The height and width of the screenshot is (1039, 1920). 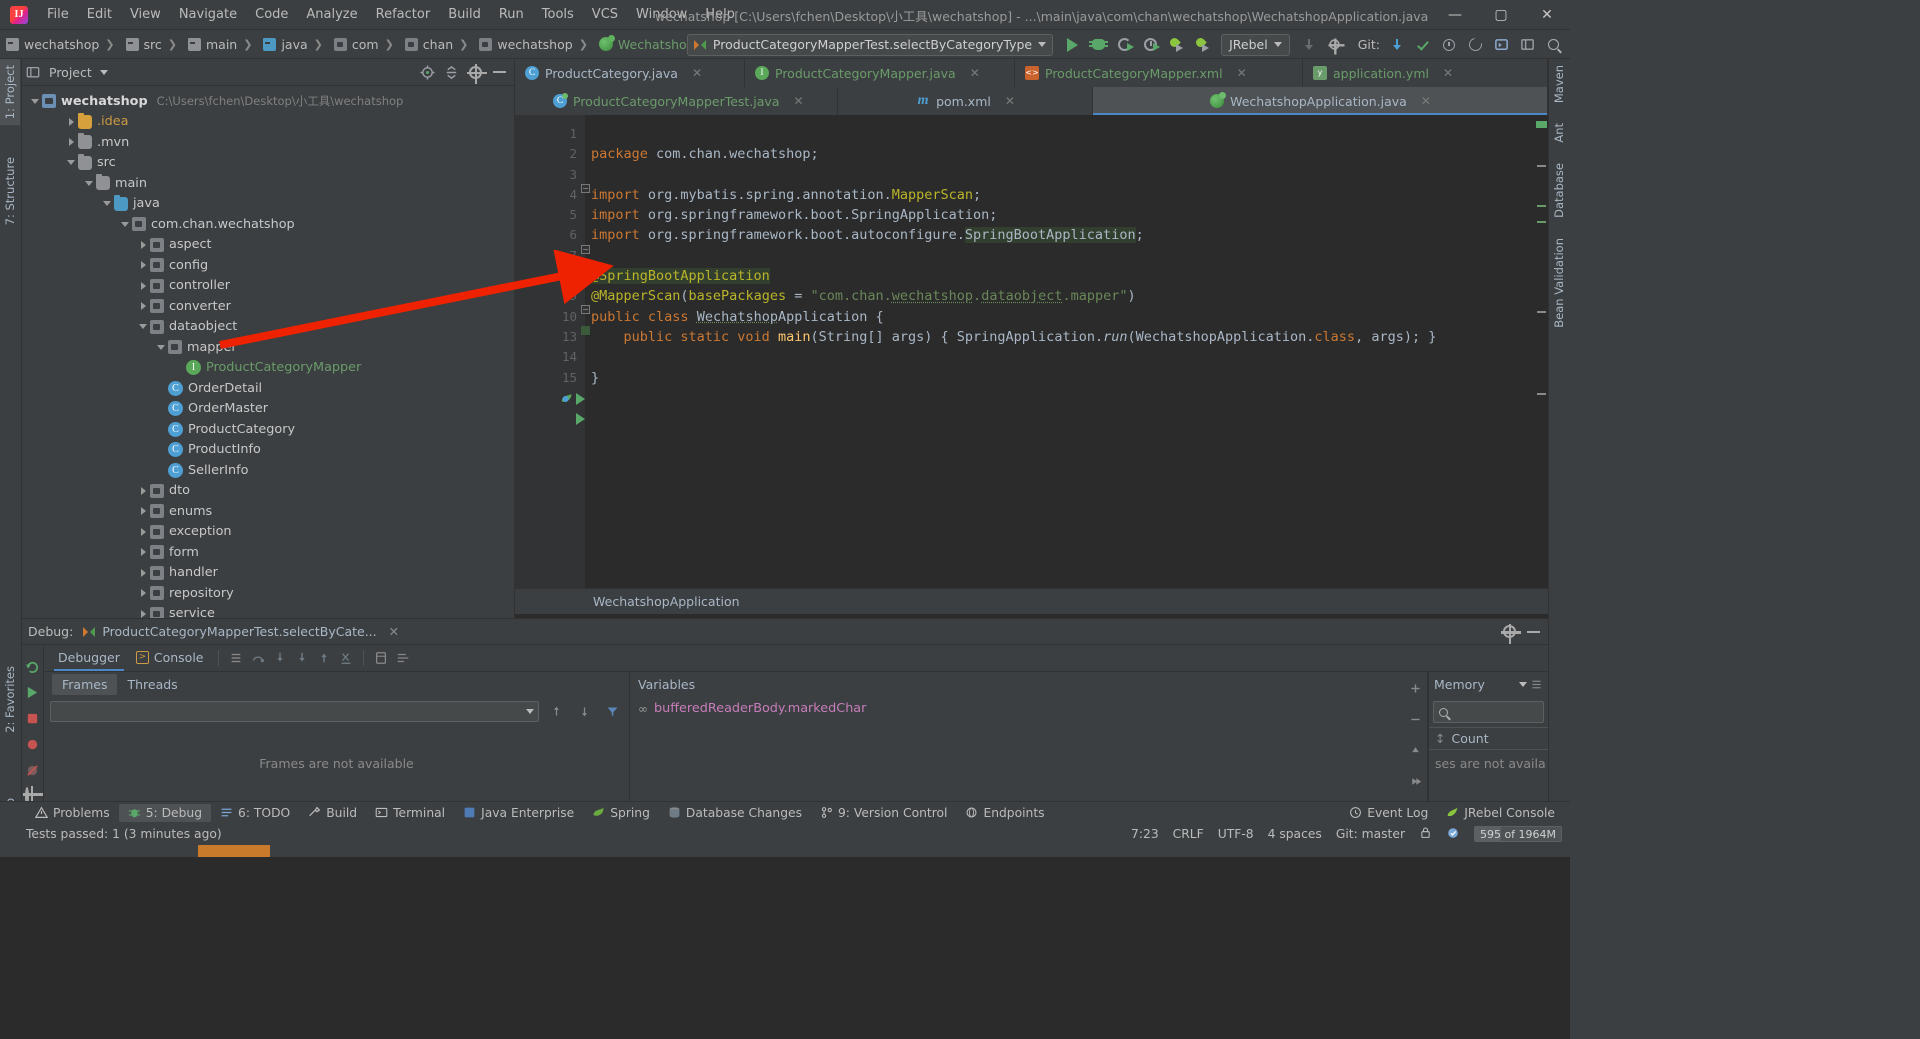 I want to click on settings-sync-button, so click(x=1335, y=45).